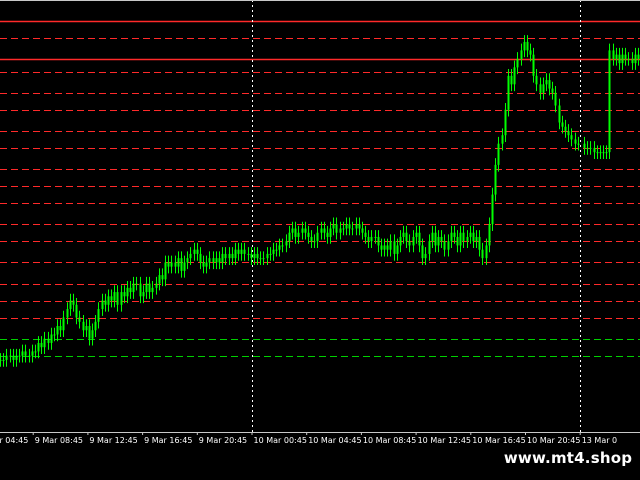 This screenshot has width=640, height=480. I want to click on watermark-logo: www.mt4.shop, so click(568, 458).